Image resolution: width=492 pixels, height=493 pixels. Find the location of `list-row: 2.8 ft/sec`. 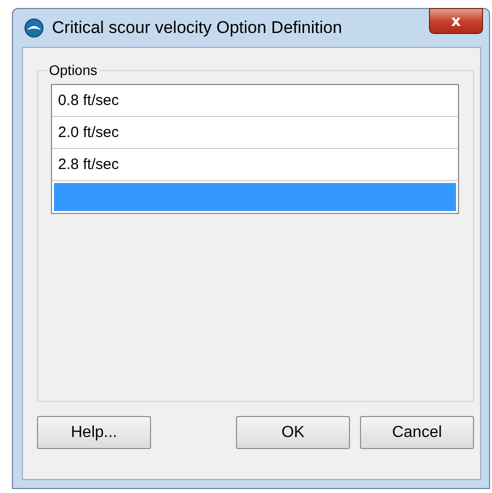

list-row: 2.8 ft/sec is located at coordinates (255, 165).